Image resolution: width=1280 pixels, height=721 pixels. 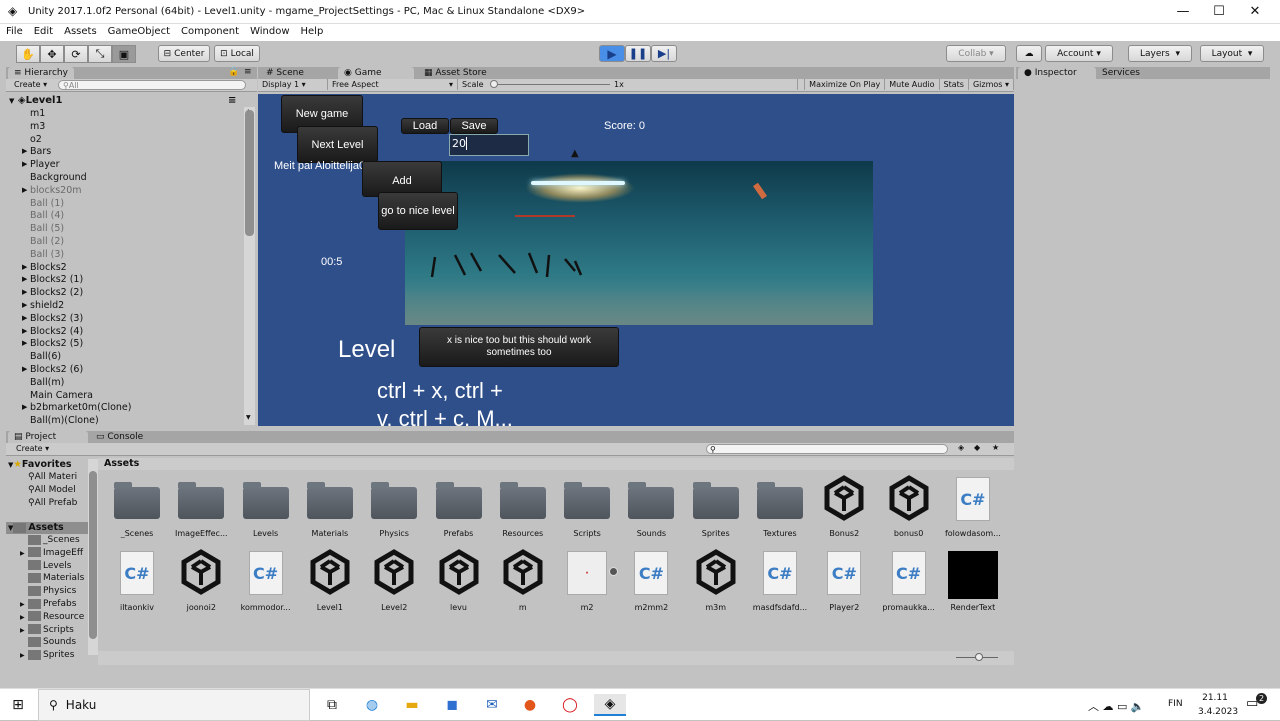 I want to click on edge-icon: ◍, so click(x=372, y=705).